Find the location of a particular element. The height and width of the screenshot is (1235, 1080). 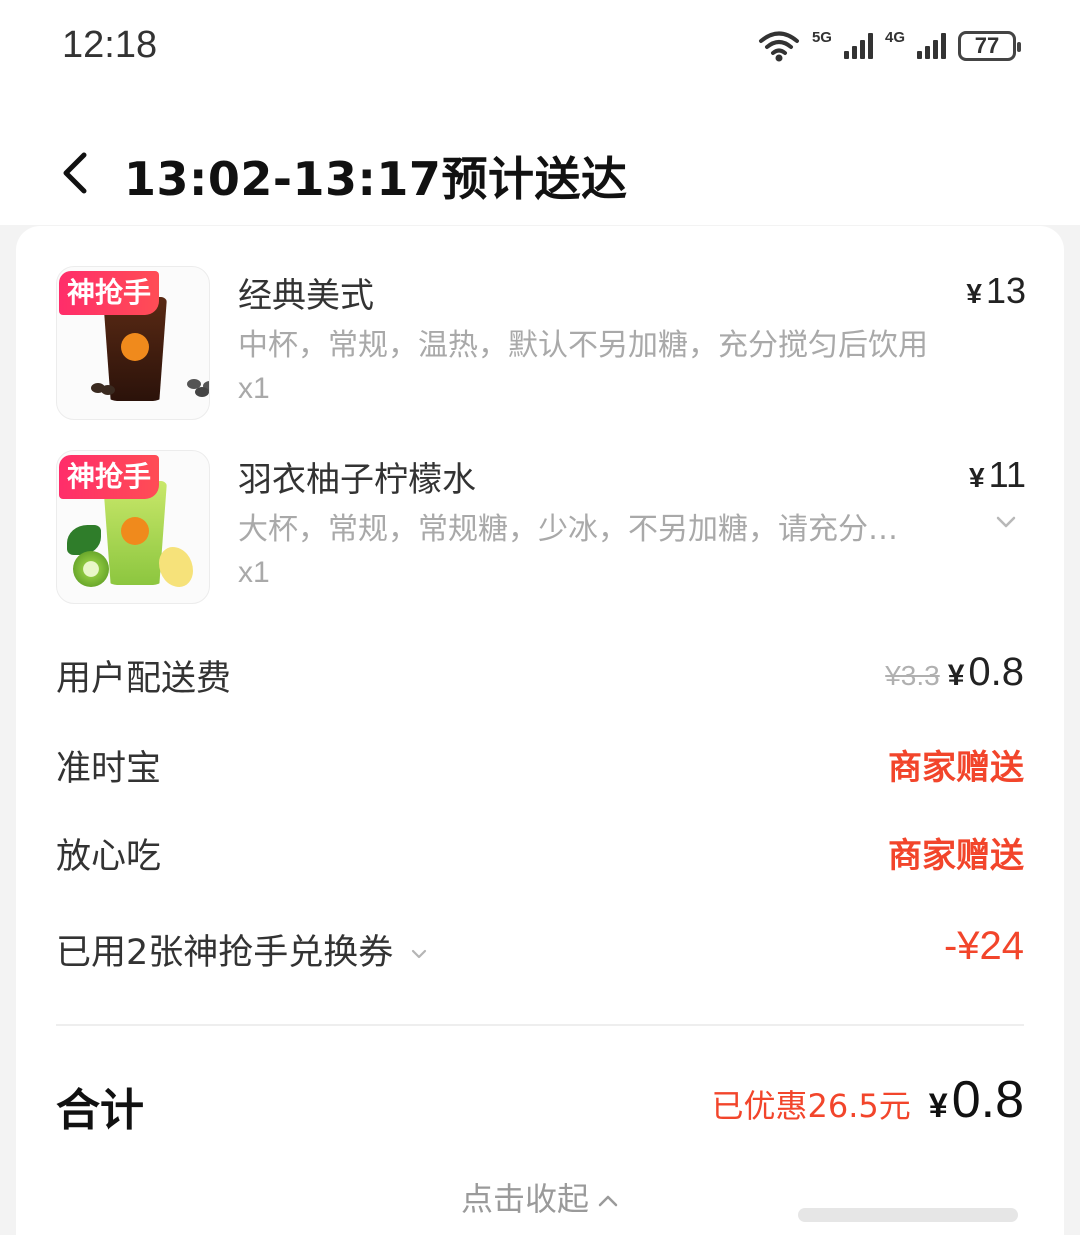

current-fee: ¥0.8 is located at coordinates (986, 672).